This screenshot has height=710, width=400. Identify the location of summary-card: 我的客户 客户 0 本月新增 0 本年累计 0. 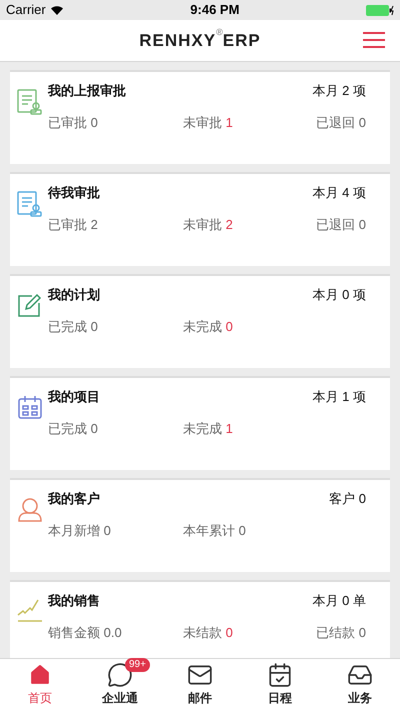
(200, 525).